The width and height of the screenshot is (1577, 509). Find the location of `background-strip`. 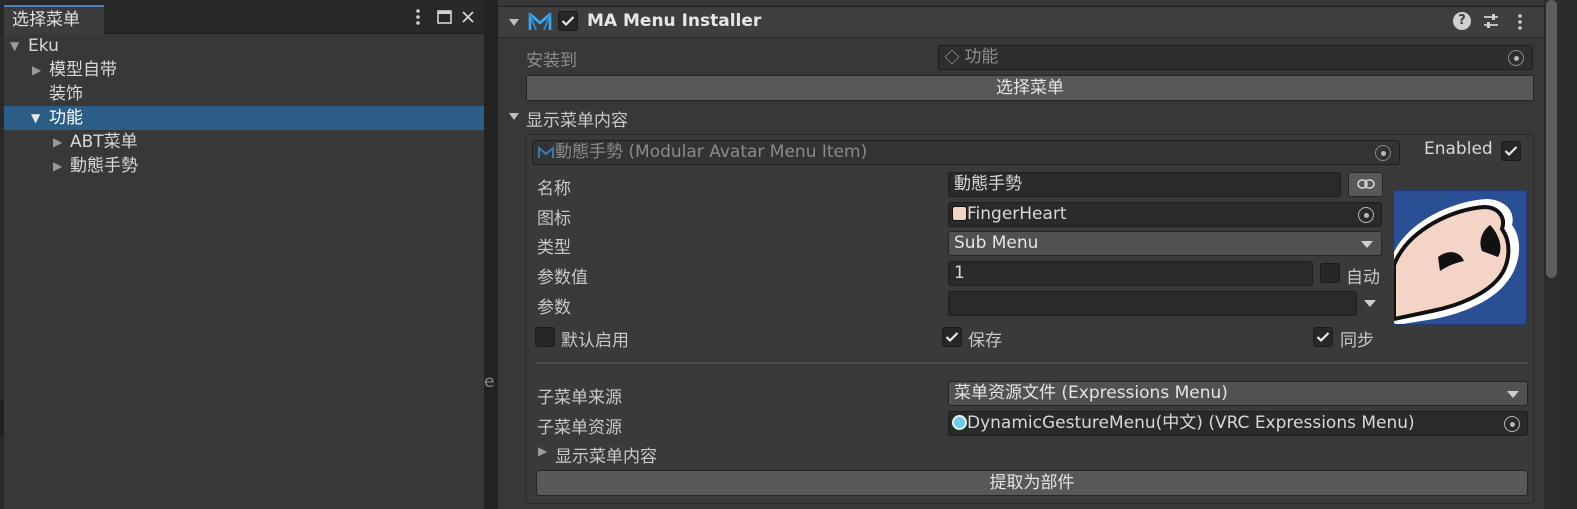

background-strip is located at coordinates (2, 418).